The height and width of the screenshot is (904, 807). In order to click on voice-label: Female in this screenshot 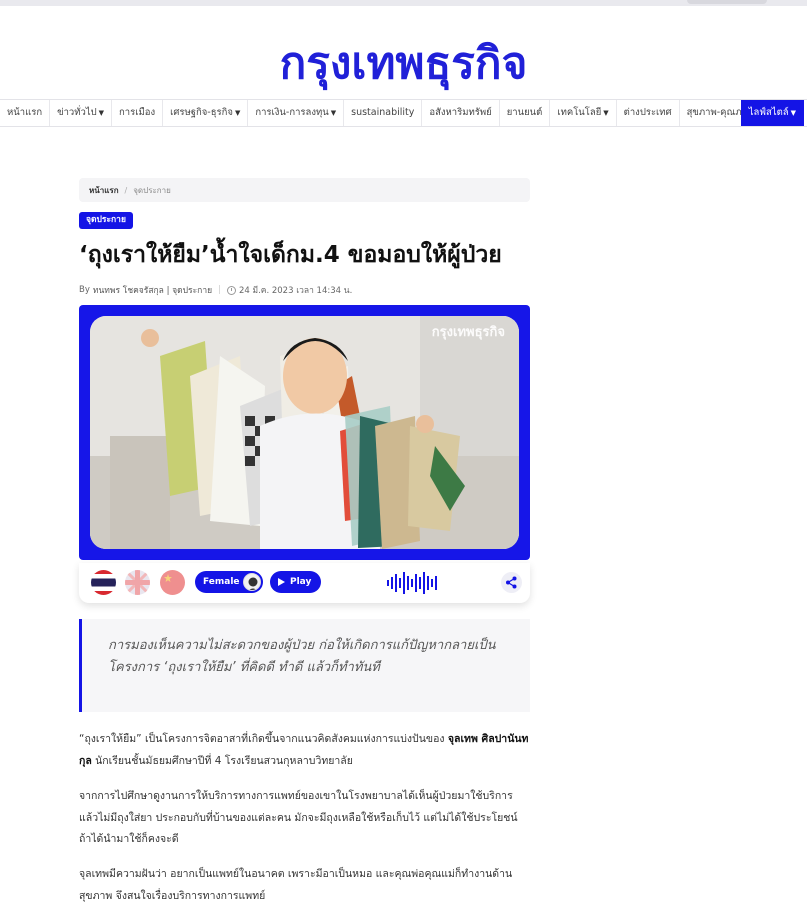, I will do `click(221, 582)`.